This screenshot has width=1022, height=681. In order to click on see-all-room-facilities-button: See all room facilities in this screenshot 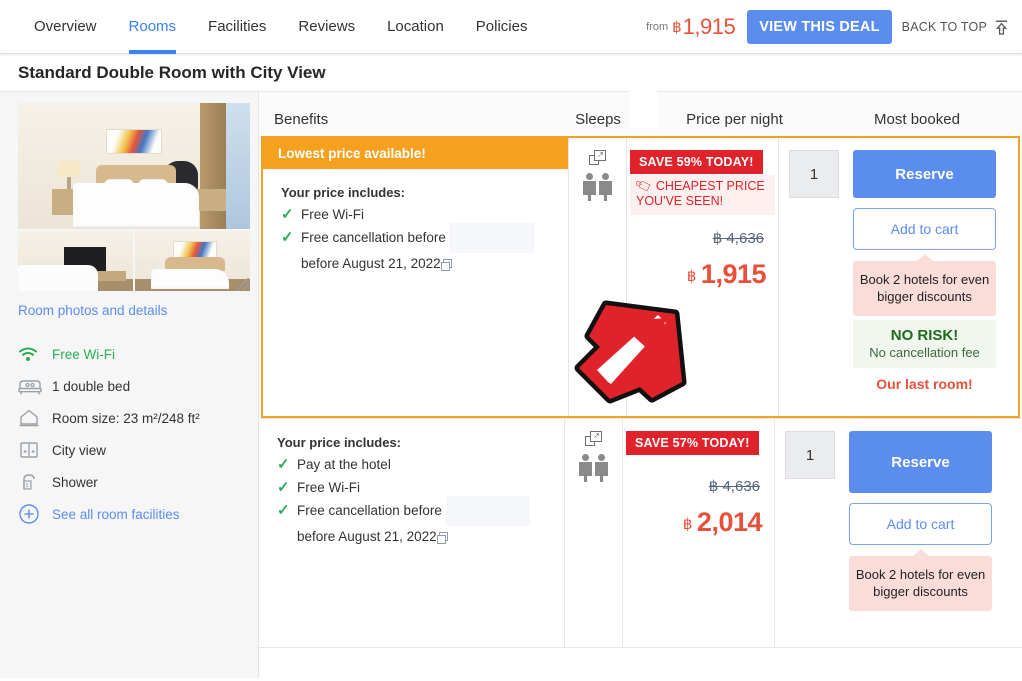, I will do `click(138, 514)`.